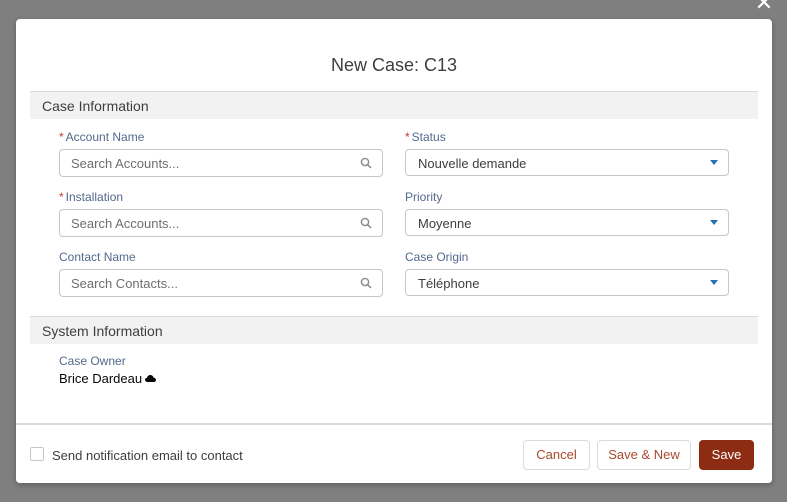 Image resolution: width=787 pixels, height=502 pixels. What do you see at coordinates (210, 163) in the screenshot?
I see `account-name-input` at bounding box center [210, 163].